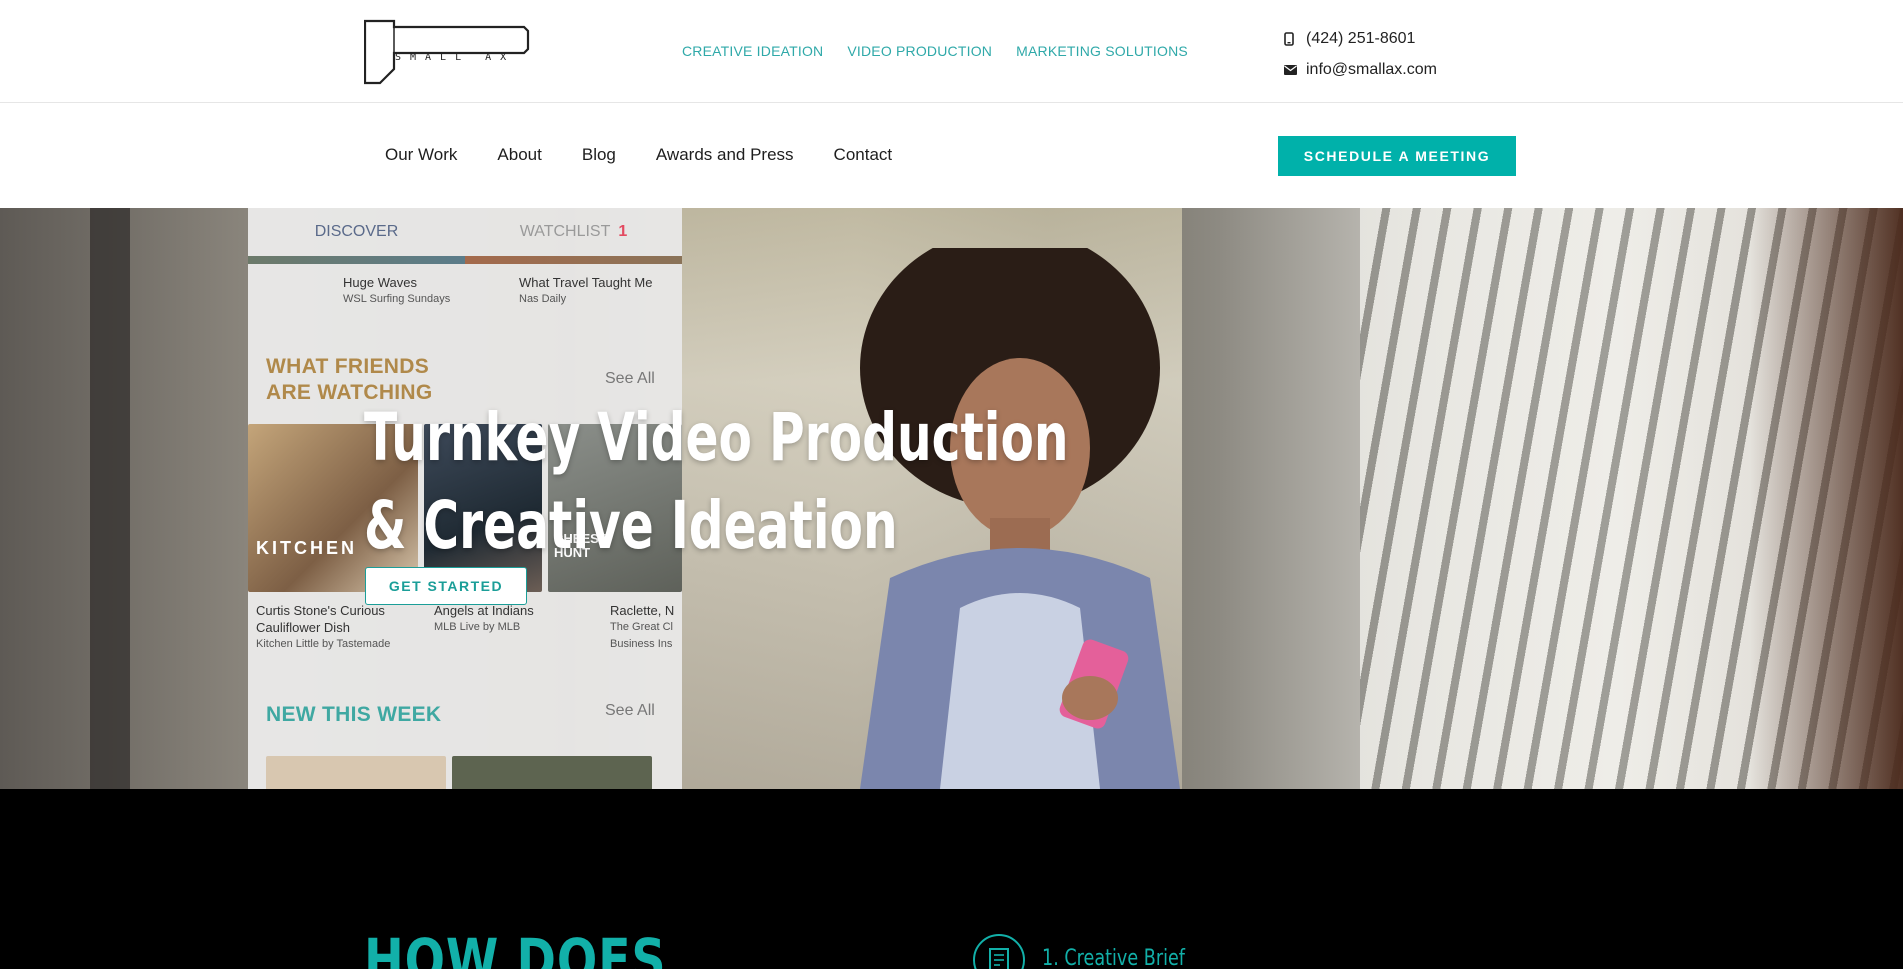 This screenshot has height=969, width=1903. I want to click on phone-number: (424) 251-8601, so click(1360, 39).